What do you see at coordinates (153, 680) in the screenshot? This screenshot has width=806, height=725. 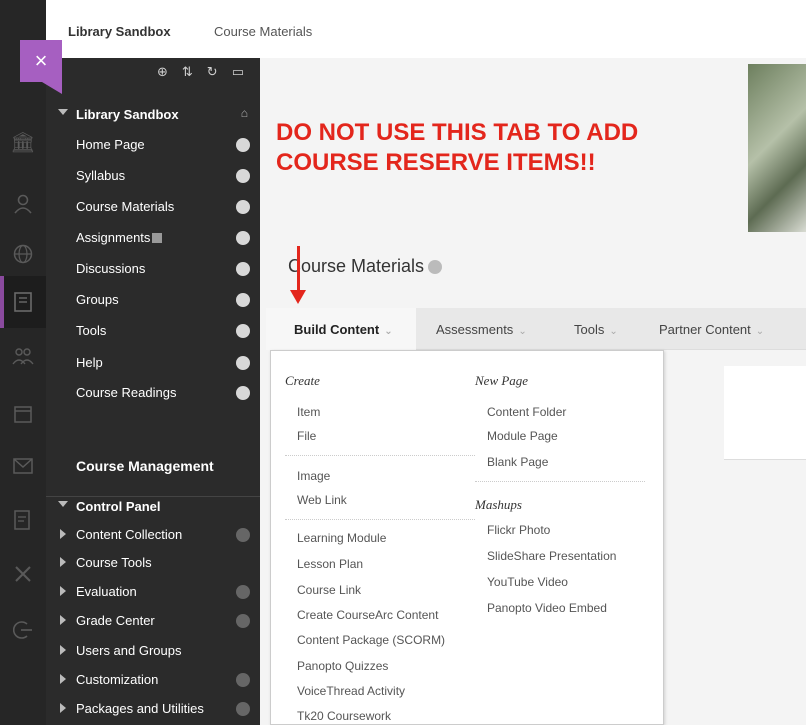 I see `cp-item-customization: Customization` at bounding box center [153, 680].